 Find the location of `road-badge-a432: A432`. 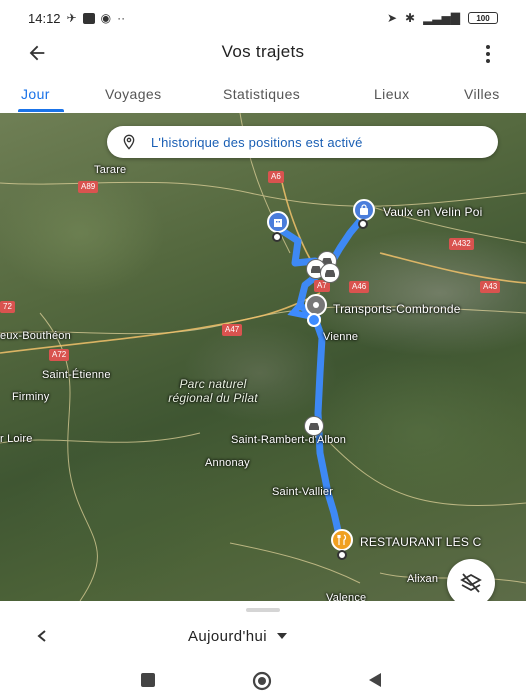

road-badge-a432: A432 is located at coordinates (461, 244).